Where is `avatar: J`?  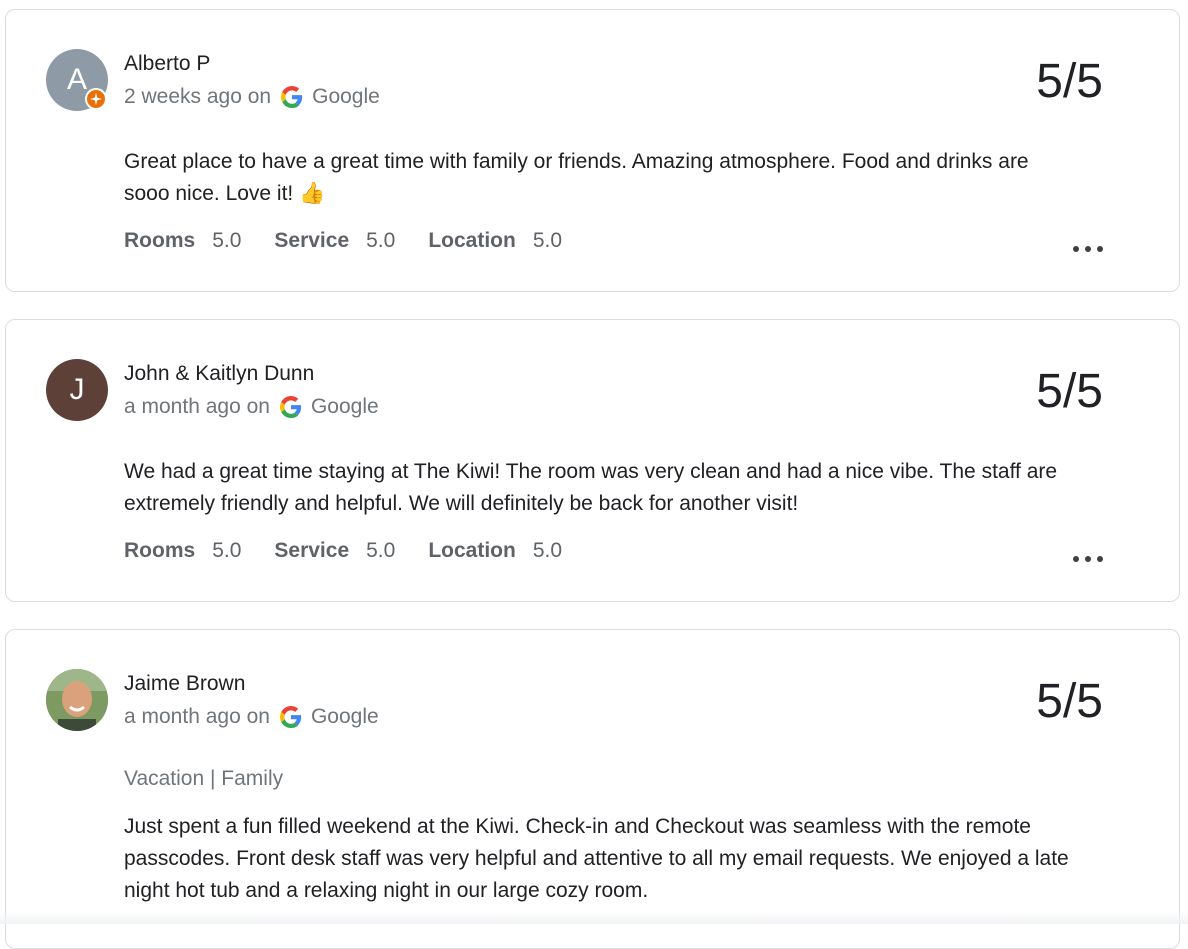
avatar: J is located at coordinates (77, 390).